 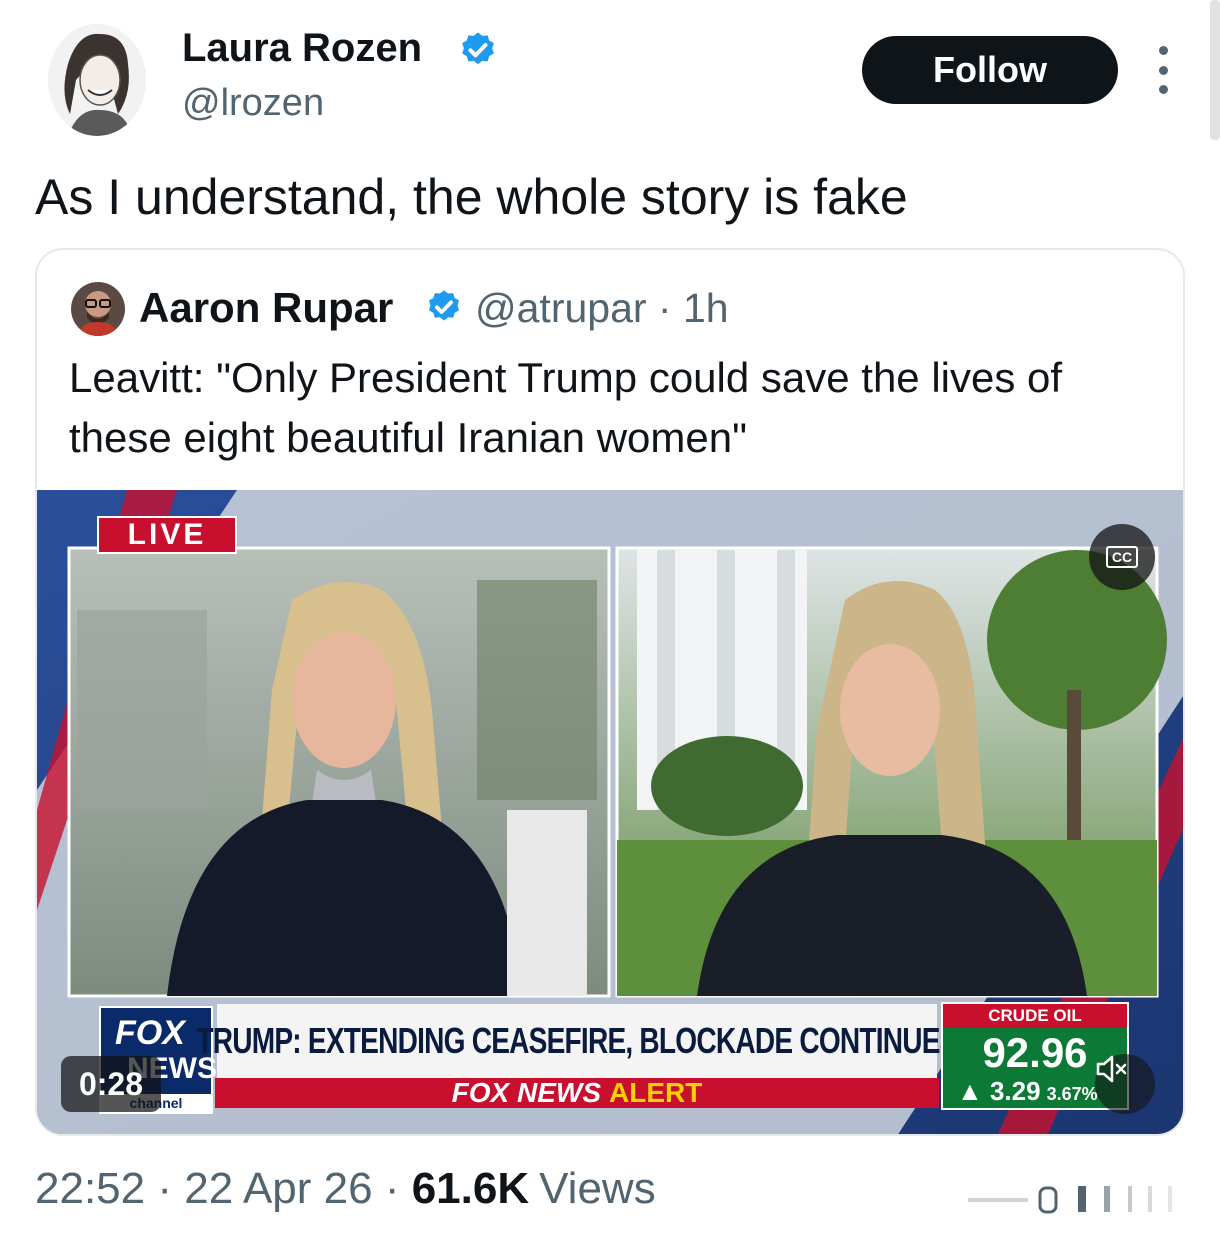 What do you see at coordinates (1215, 70) in the screenshot?
I see `scrollbar` at bounding box center [1215, 70].